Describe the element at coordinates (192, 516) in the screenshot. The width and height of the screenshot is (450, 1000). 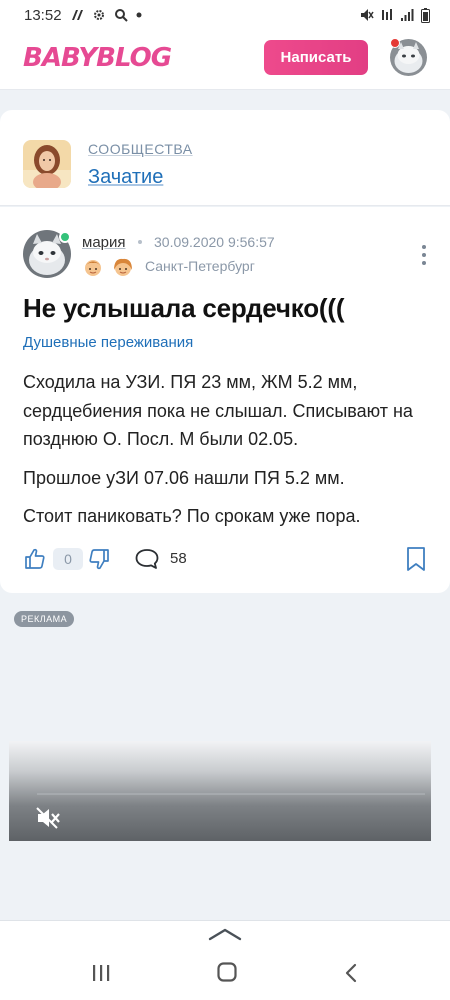
I see `post-paragraph: Стоит паниковать? По срокам уже пора.` at that location.